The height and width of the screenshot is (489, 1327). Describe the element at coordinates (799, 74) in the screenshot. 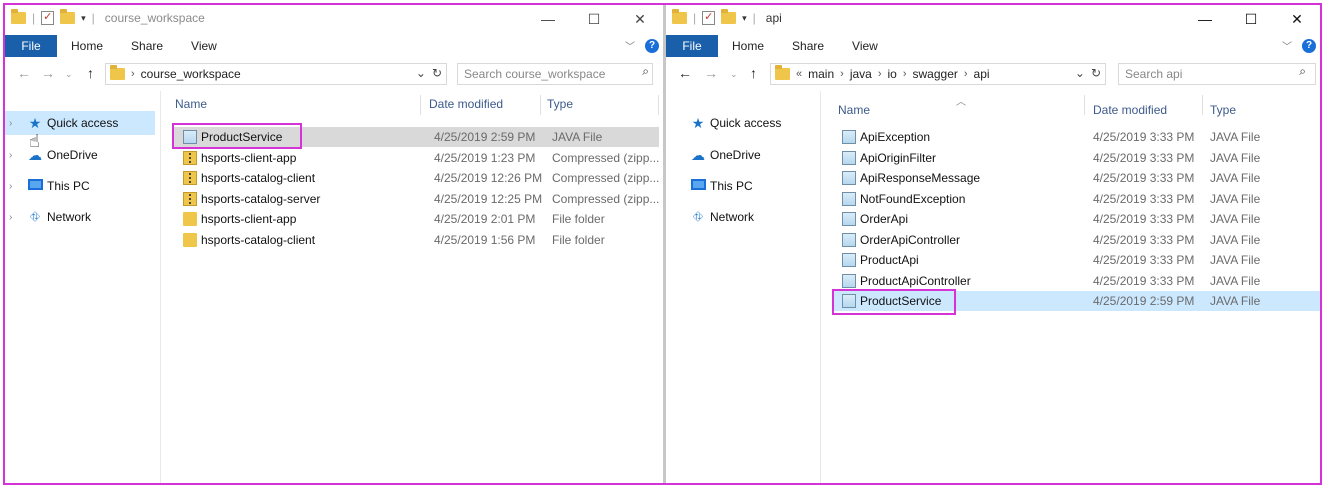

I see `breadcrumb-overflow: «` at that location.